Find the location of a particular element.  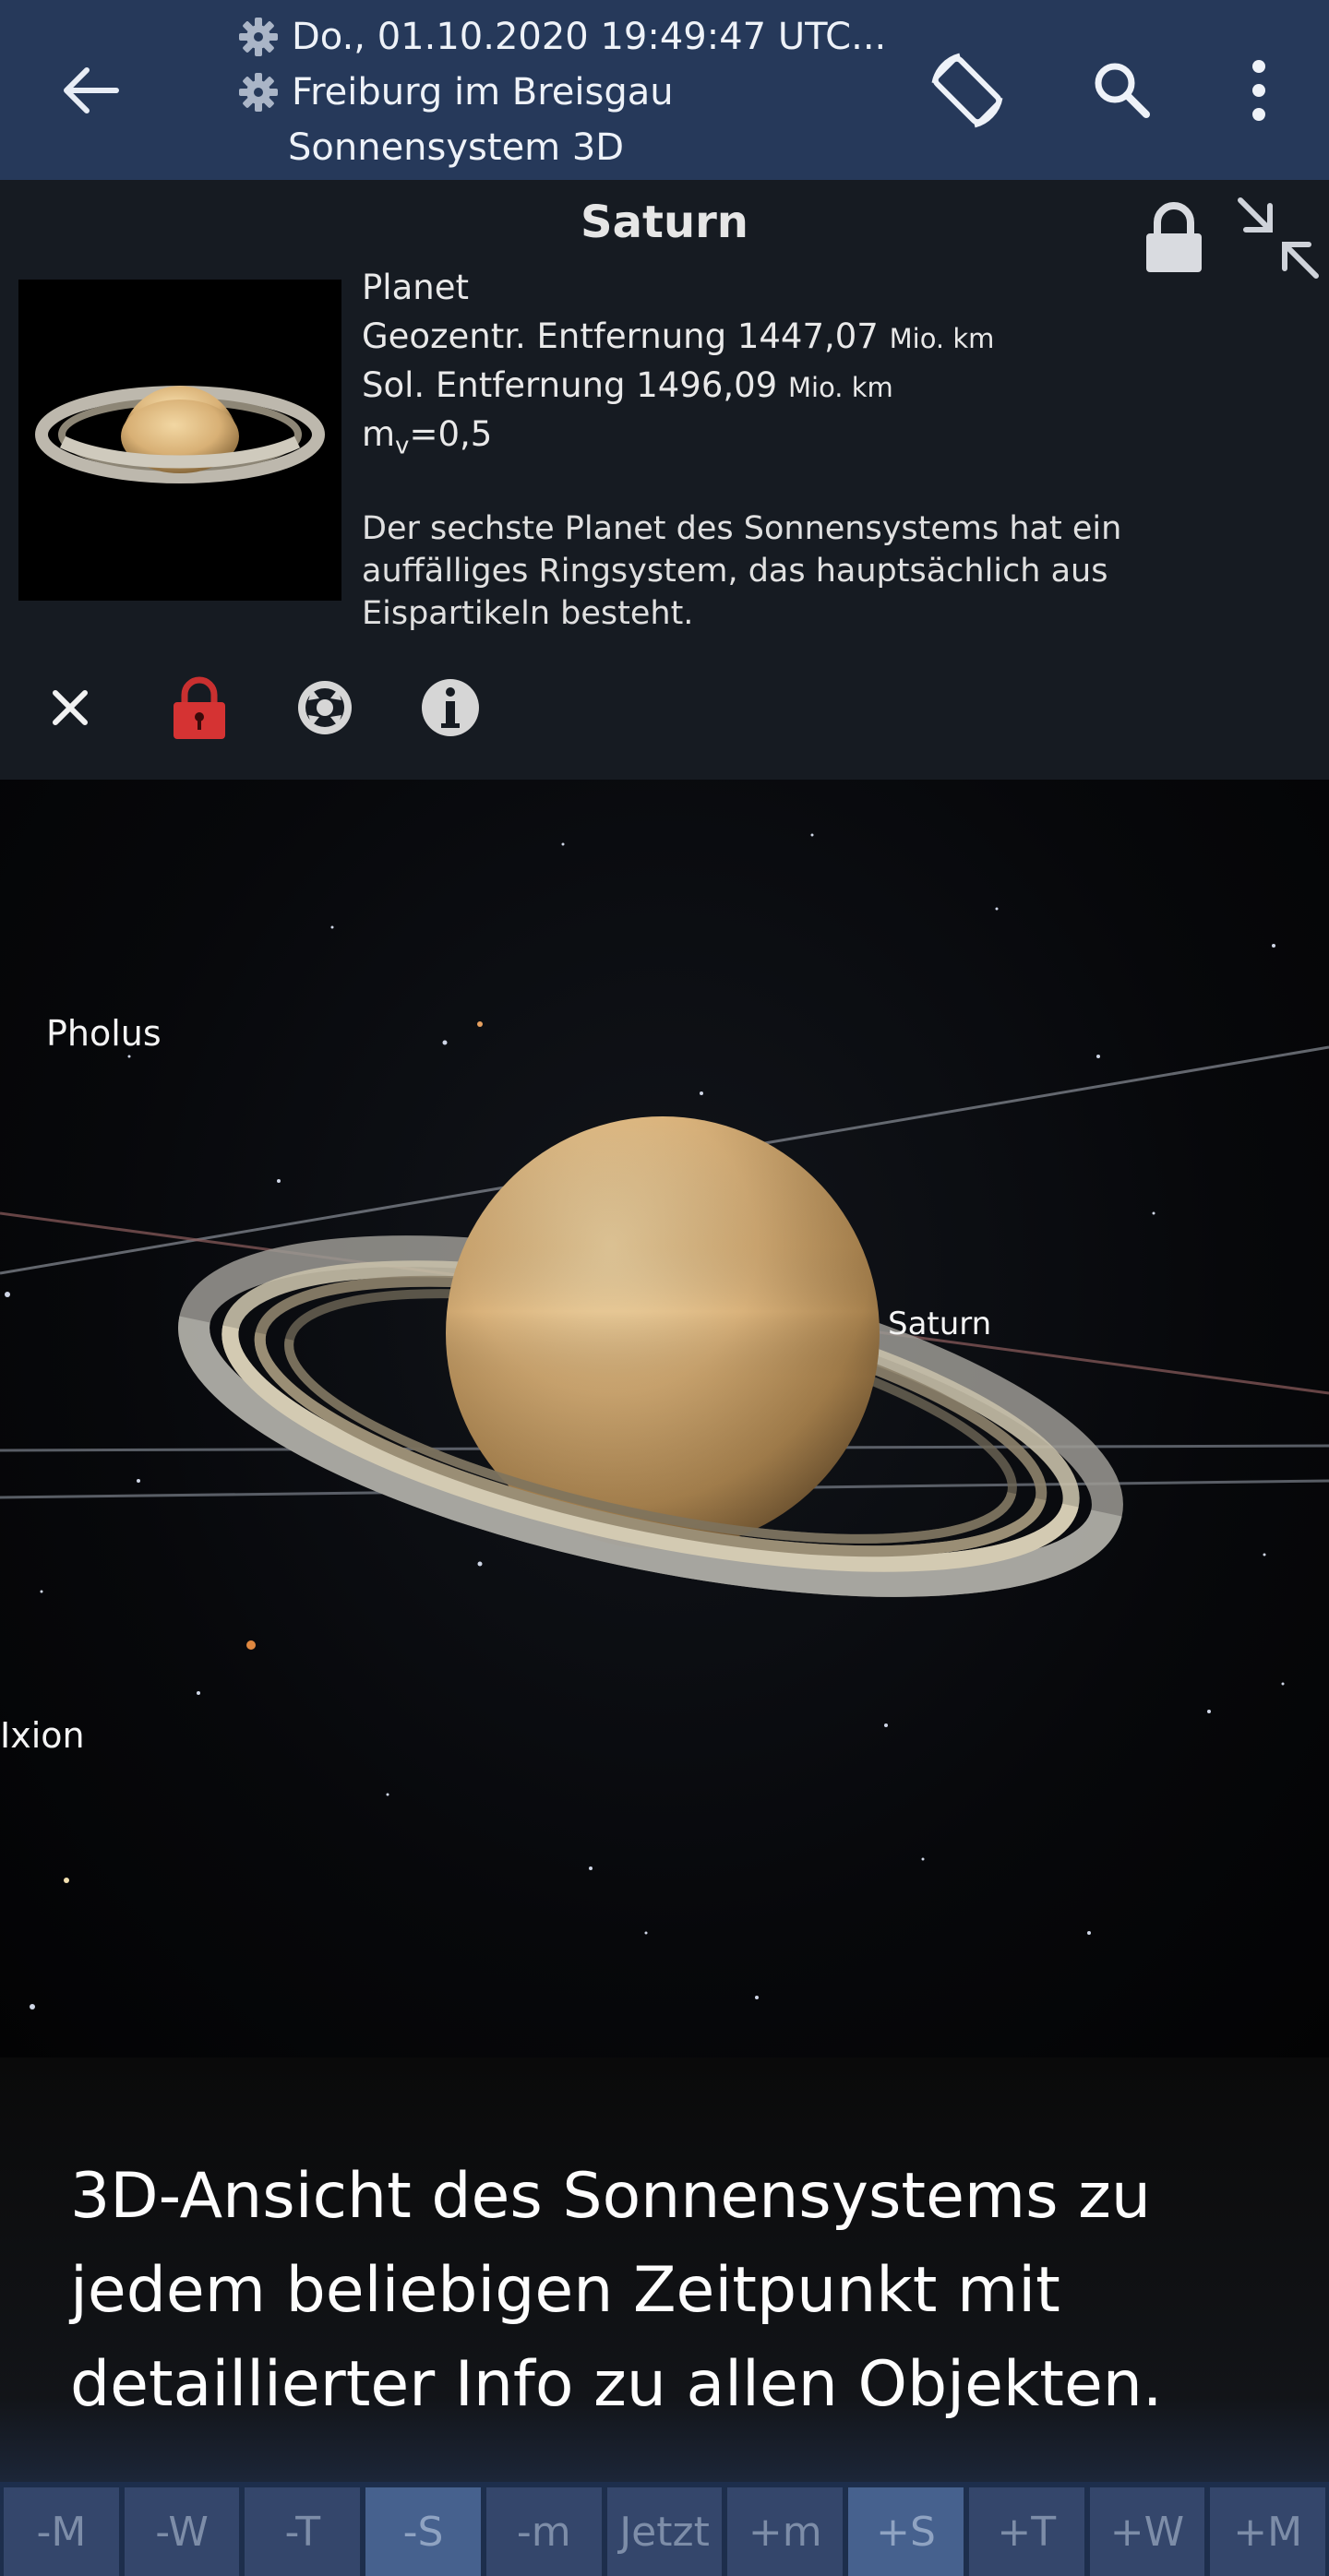

visual-magnitude: mv=0,5 is located at coordinates (428, 437).